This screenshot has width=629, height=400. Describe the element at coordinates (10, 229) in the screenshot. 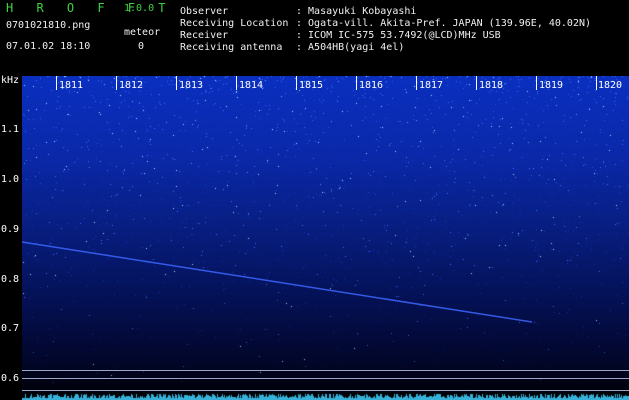

I see `y-tick-label: 0.9` at that location.